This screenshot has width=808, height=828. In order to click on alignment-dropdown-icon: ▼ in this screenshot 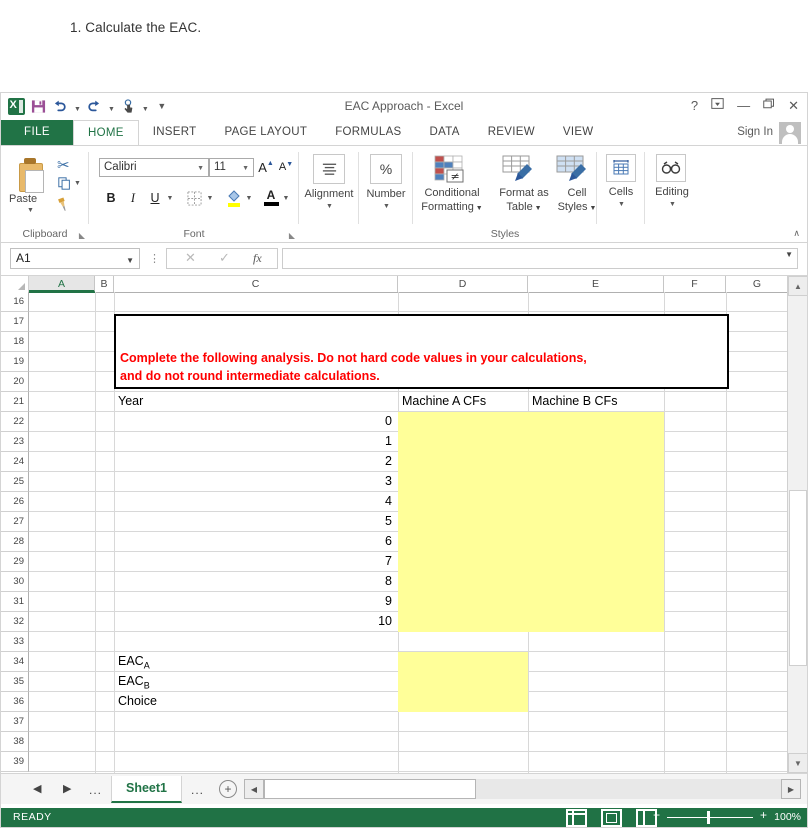, I will do `click(329, 206)`.